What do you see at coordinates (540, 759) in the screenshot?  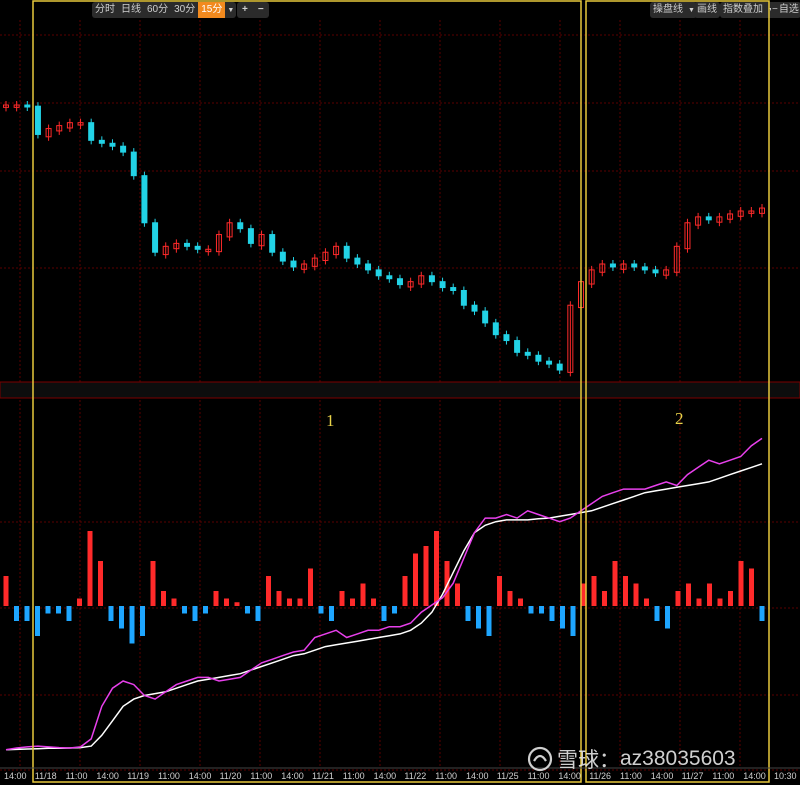 I see `snowball-logo-icon` at bounding box center [540, 759].